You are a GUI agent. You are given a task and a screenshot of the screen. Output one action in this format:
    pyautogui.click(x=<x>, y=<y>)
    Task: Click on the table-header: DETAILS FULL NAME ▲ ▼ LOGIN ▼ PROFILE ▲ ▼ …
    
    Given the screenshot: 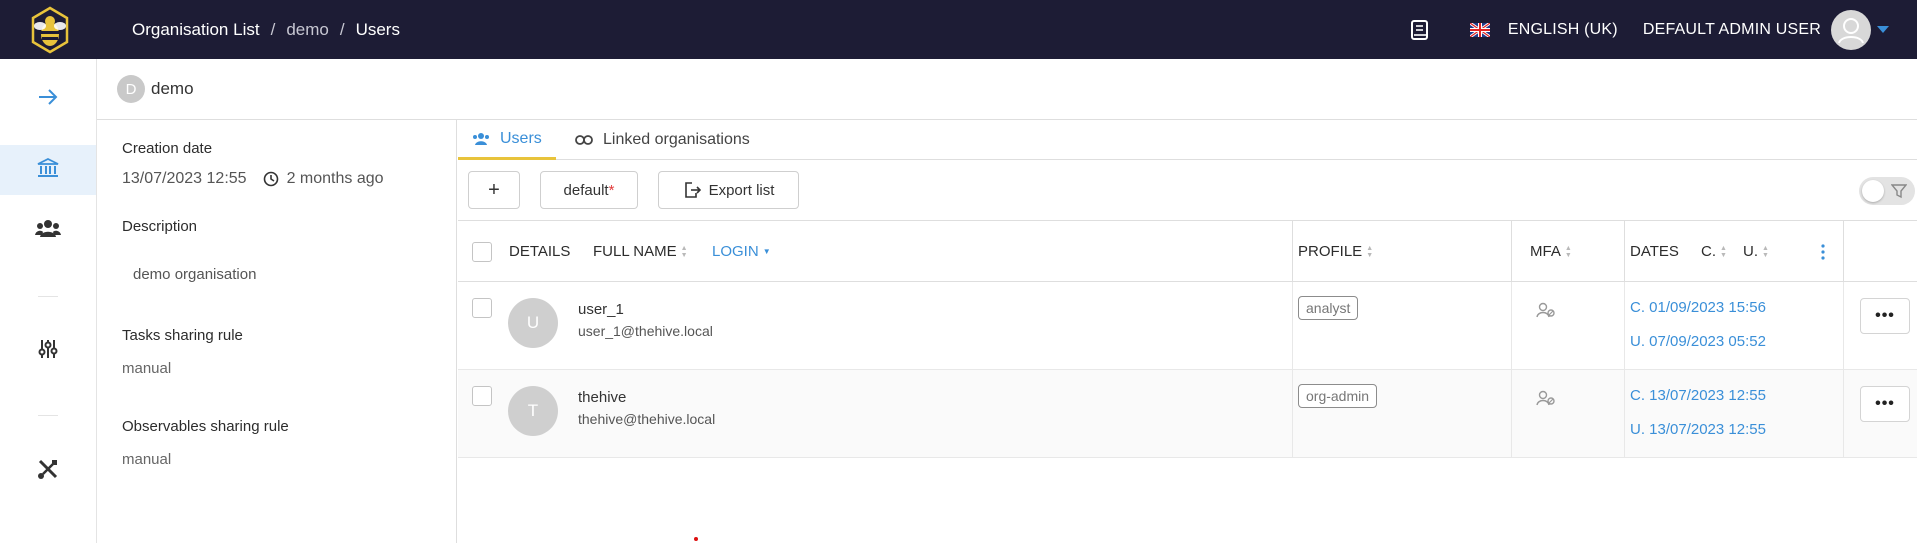 What is the action you would take?
    pyautogui.click(x=1187, y=251)
    